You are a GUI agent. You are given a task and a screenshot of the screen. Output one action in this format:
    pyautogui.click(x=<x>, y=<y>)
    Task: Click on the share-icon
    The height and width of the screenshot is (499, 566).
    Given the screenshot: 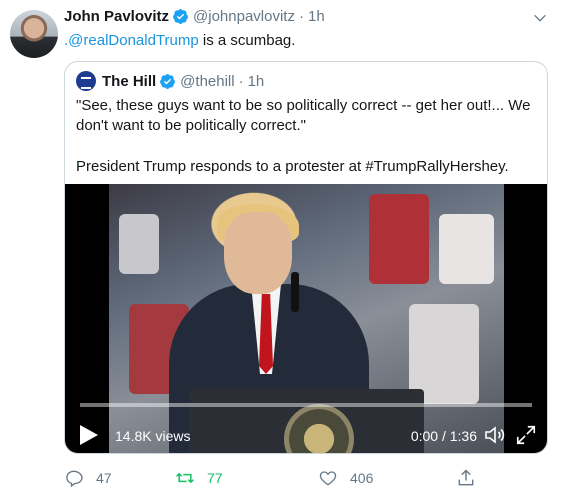 What is the action you would take?
    pyautogui.click(x=466, y=477)
    